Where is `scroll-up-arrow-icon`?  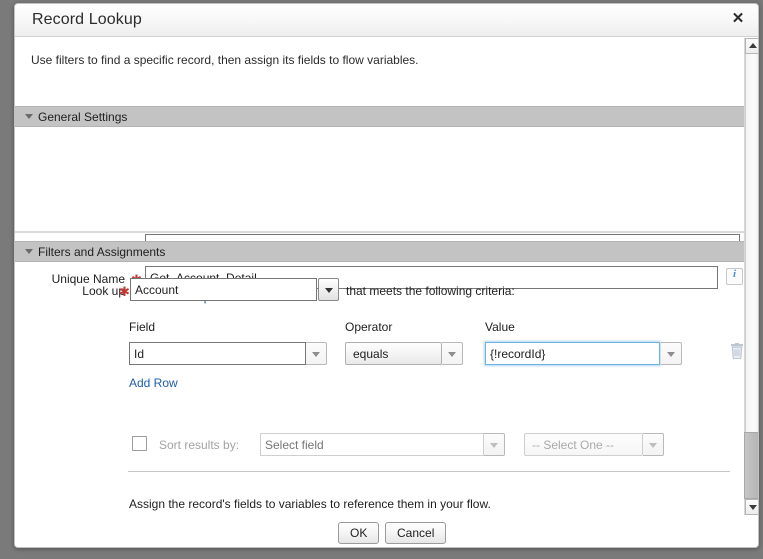 scroll-up-arrow-icon is located at coordinates (751, 46).